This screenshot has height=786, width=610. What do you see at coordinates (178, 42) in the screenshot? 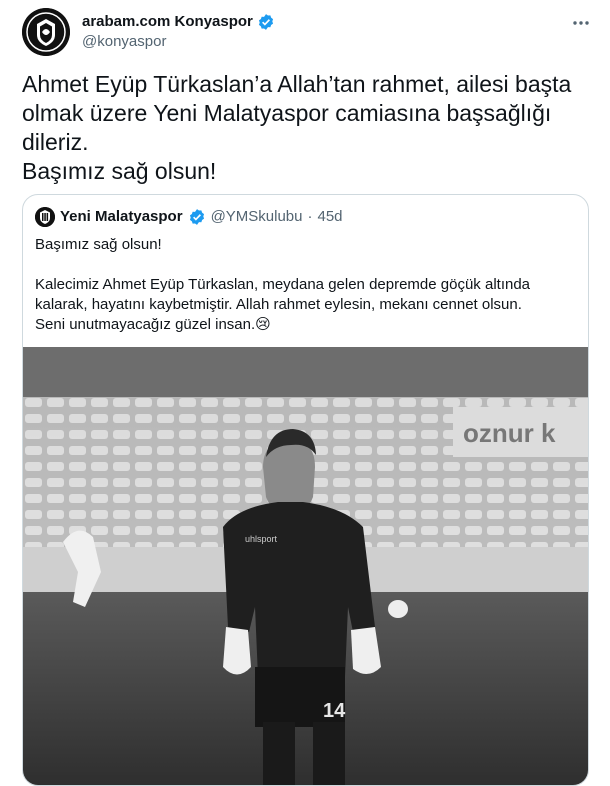
I see `author-handle: @konyaspor` at bounding box center [178, 42].